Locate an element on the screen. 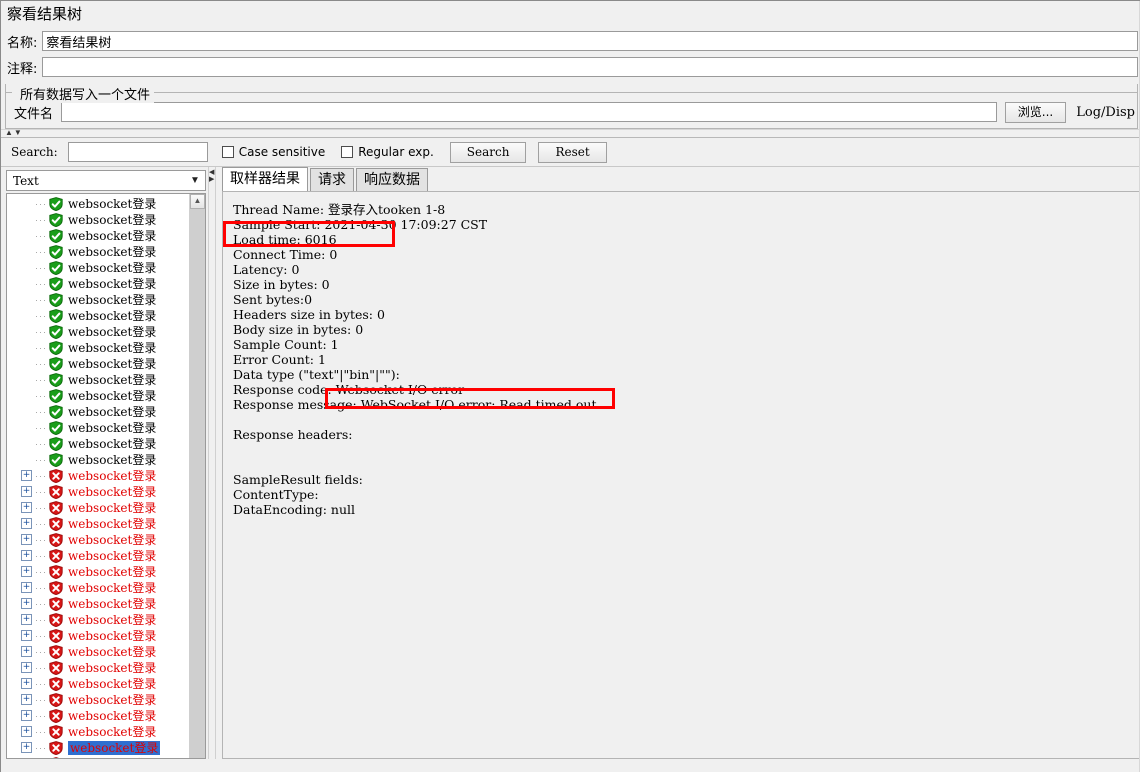  tab-2: 请求 is located at coordinates (332, 179).